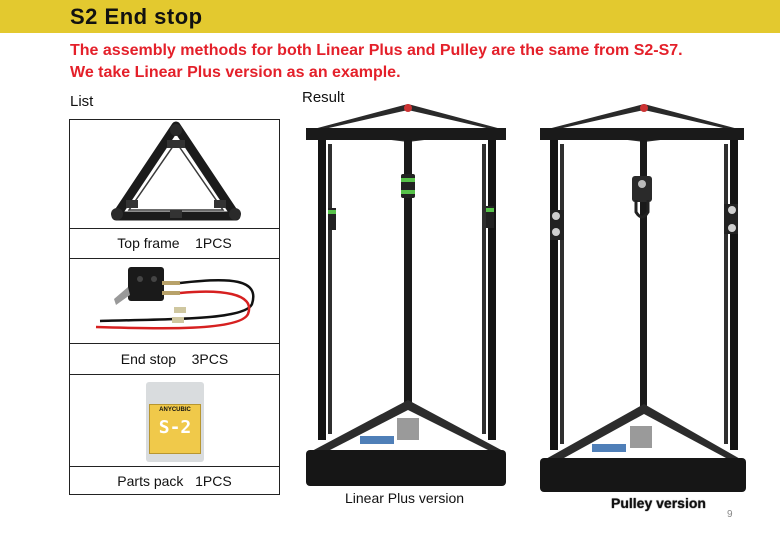 The image size is (780, 540). I want to click on end-stop-image-cell, so click(174, 301).